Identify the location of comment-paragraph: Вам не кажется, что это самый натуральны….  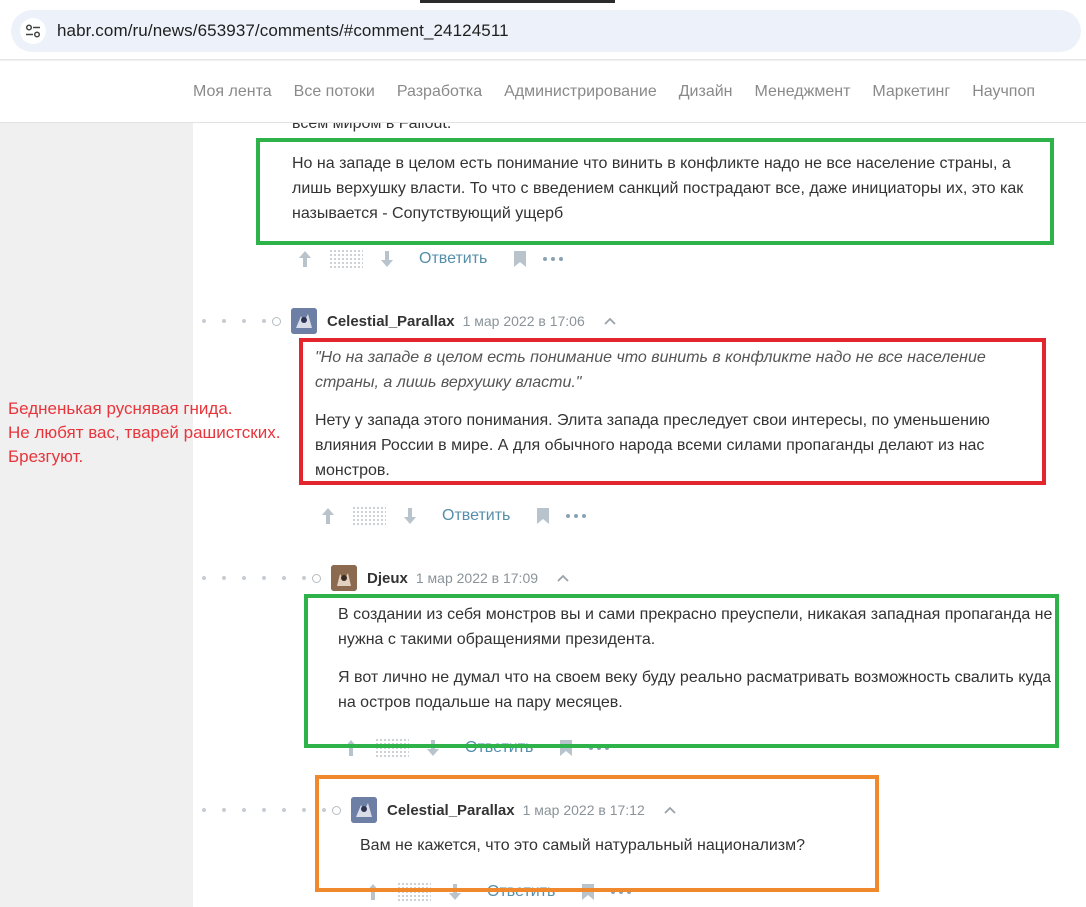
(583, 845).